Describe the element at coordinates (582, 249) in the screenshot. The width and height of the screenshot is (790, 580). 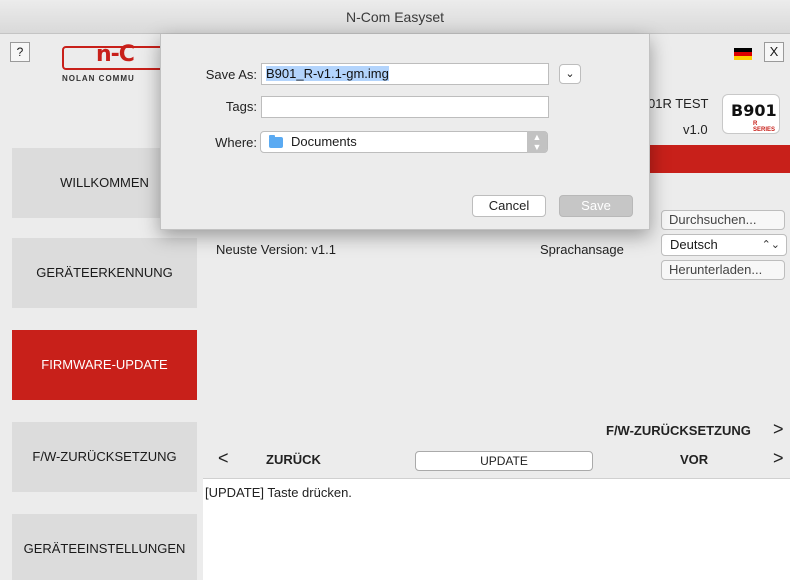
I see `voice-prompt-label: Sprachansage` at that location.